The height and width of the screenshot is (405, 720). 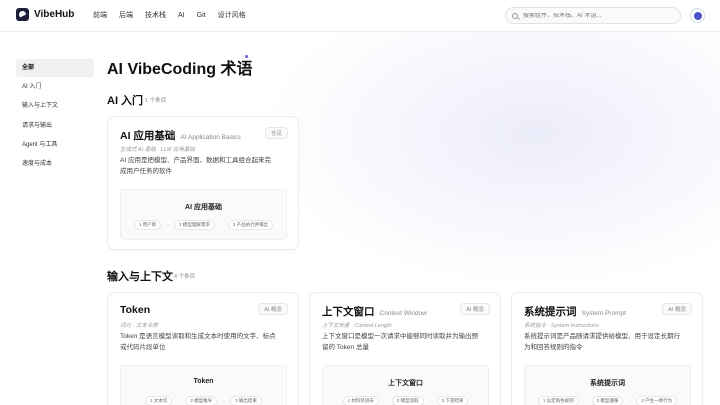 I want to click on nav-item-git: Git, so click(x=201, y=16).